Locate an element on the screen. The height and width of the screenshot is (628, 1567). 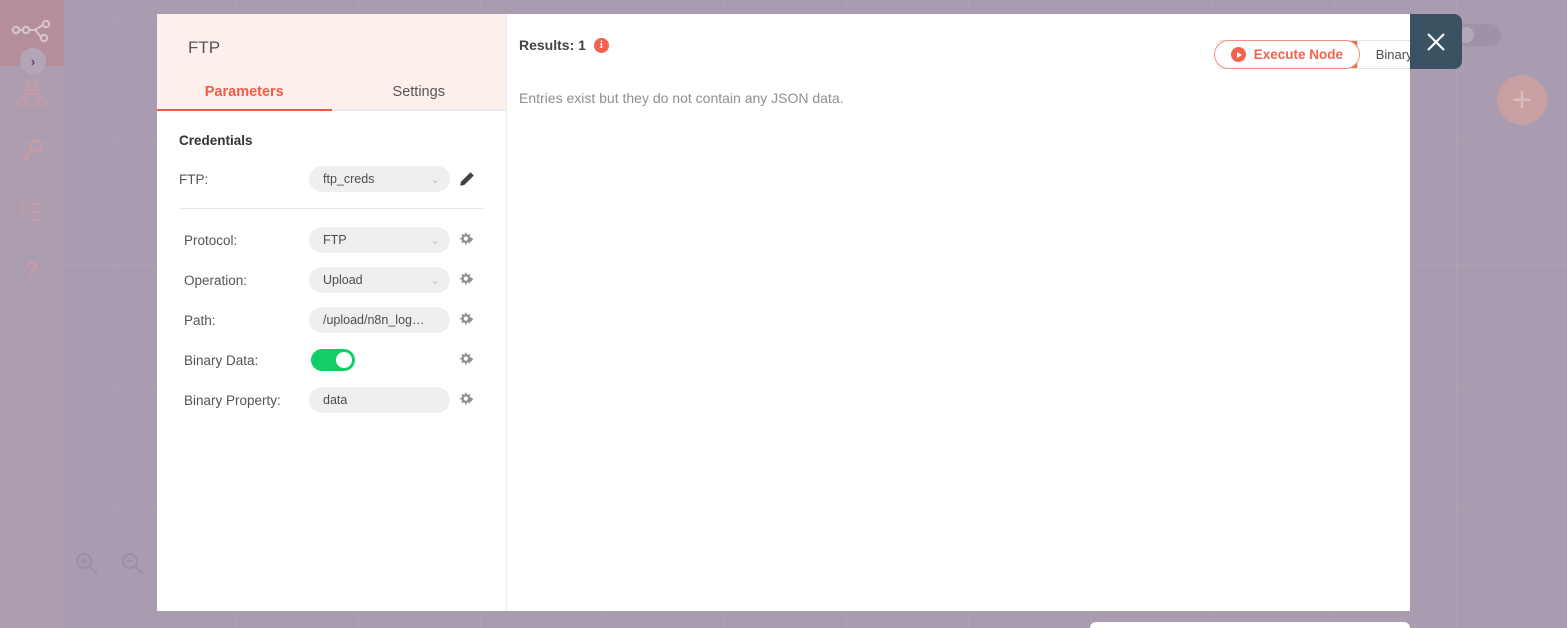
binary-property-value: data is located at coordinates (335, 400).